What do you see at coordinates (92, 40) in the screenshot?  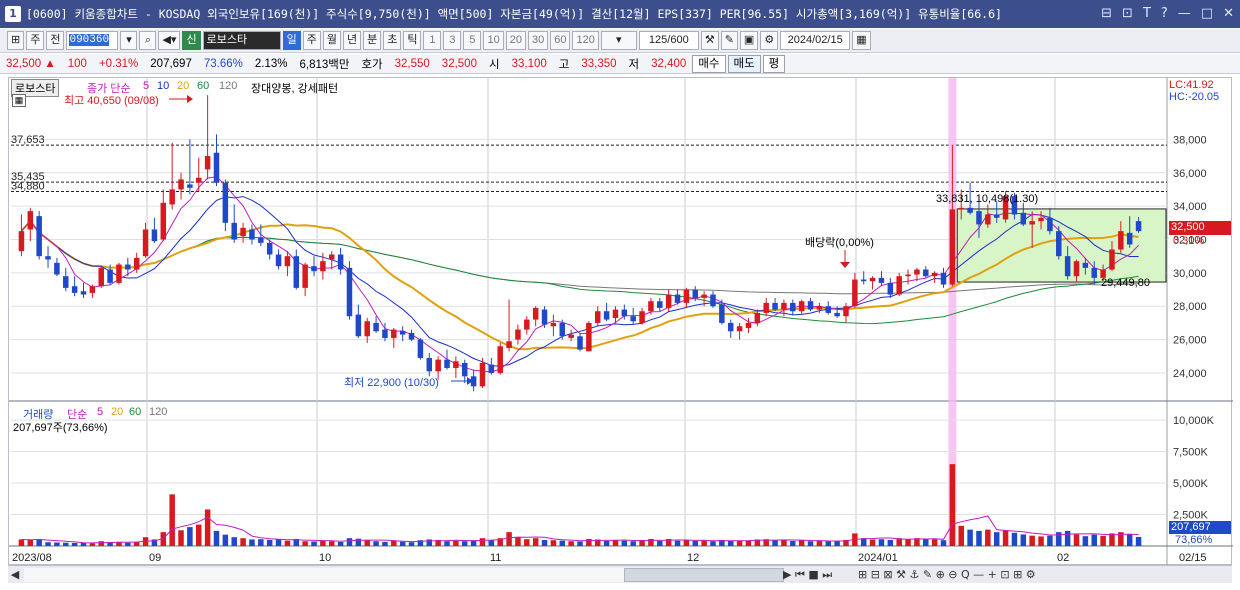 I see `stock-code-input: 090360` at bounding box center [92, 40].